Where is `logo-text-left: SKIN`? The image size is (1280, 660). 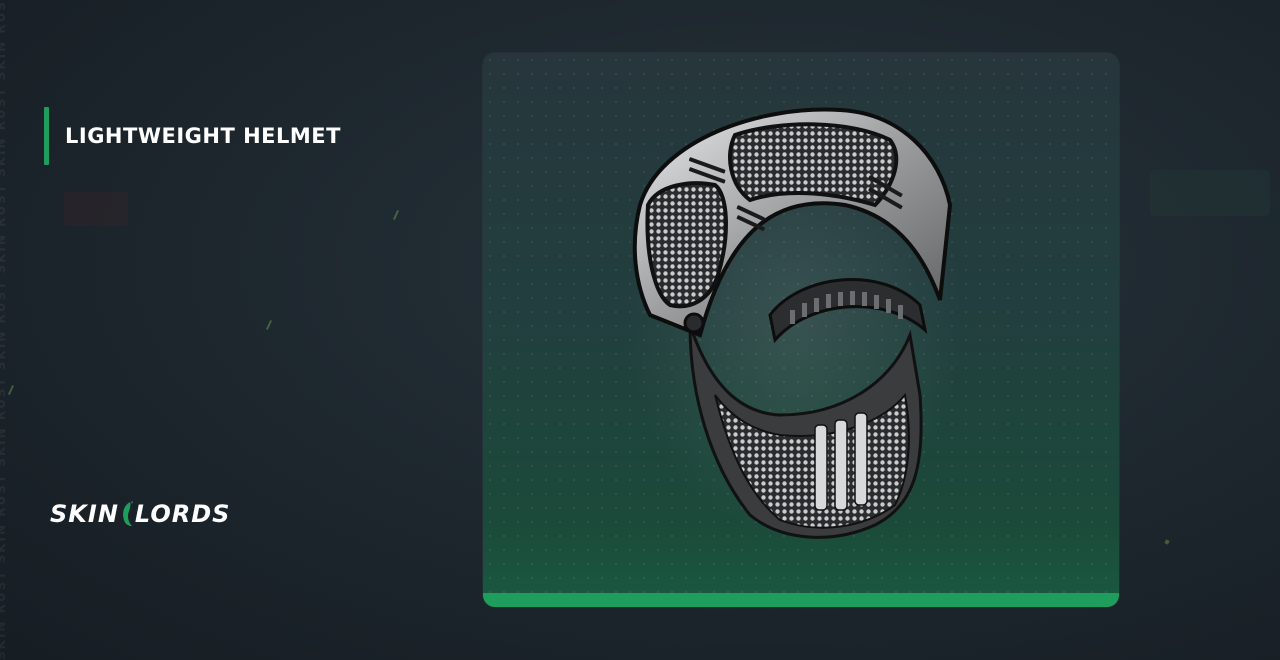
logo-text-left: SKIN is located at coordinates (84, 514).